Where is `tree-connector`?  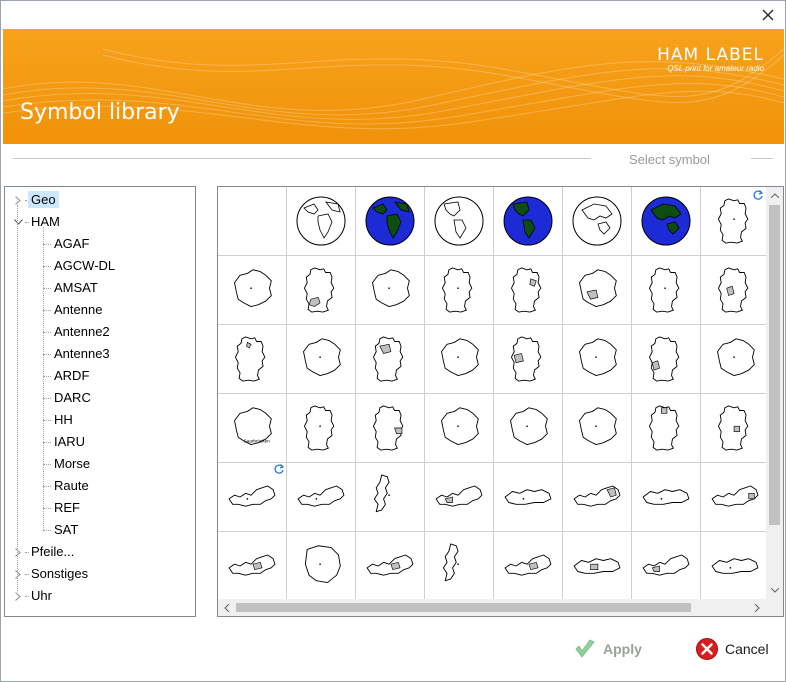
tree-connector is located at coordinates (47, 508).